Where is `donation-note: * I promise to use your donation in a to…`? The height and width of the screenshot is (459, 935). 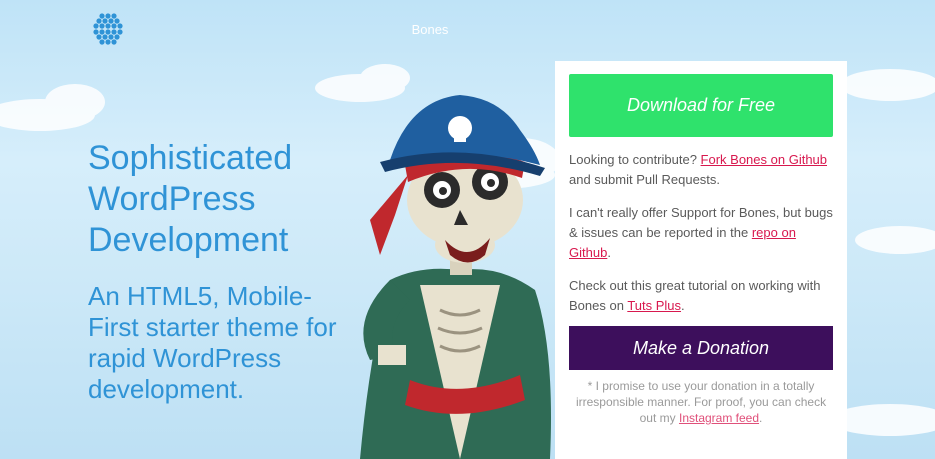
donation-note: * I promise to use your donation in a to… is located at coordinates (701, 402).